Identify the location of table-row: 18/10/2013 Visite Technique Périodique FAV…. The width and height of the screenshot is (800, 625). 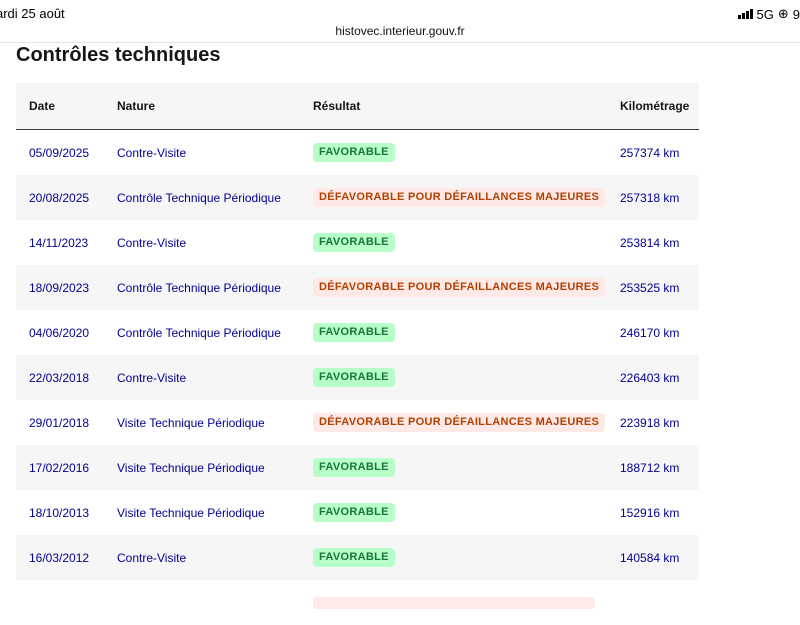
(357, 512).